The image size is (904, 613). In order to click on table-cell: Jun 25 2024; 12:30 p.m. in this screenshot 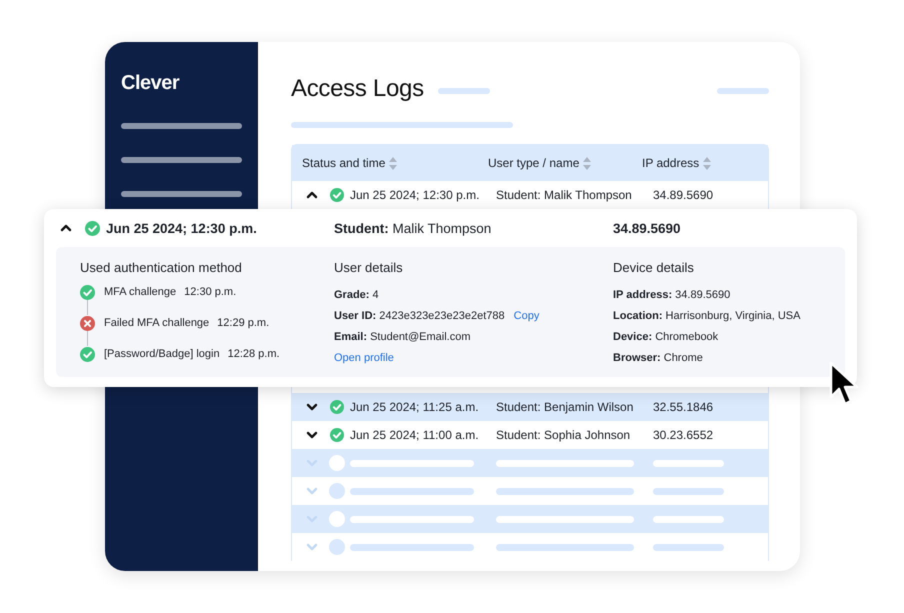, I will do `click(415, 195)`.